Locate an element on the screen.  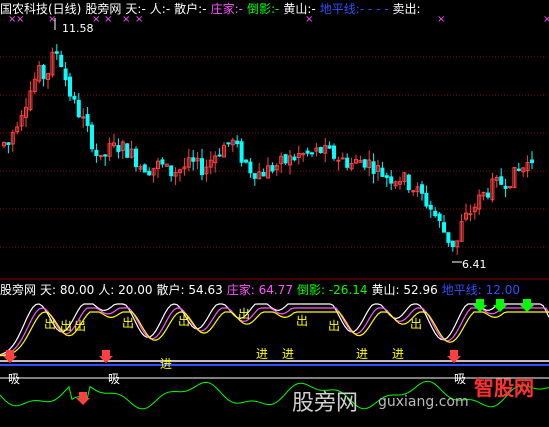
watermark-url: guxiang.com is located at coordinates (423, 402).